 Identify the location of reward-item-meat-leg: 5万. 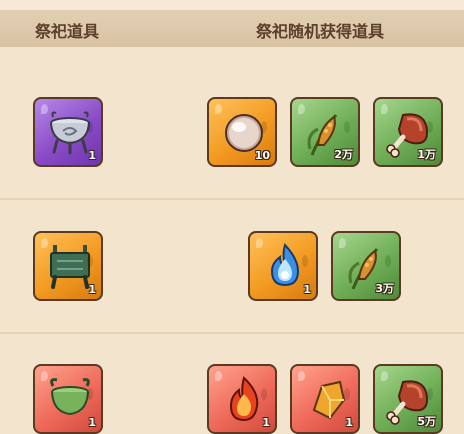
(408, 399).